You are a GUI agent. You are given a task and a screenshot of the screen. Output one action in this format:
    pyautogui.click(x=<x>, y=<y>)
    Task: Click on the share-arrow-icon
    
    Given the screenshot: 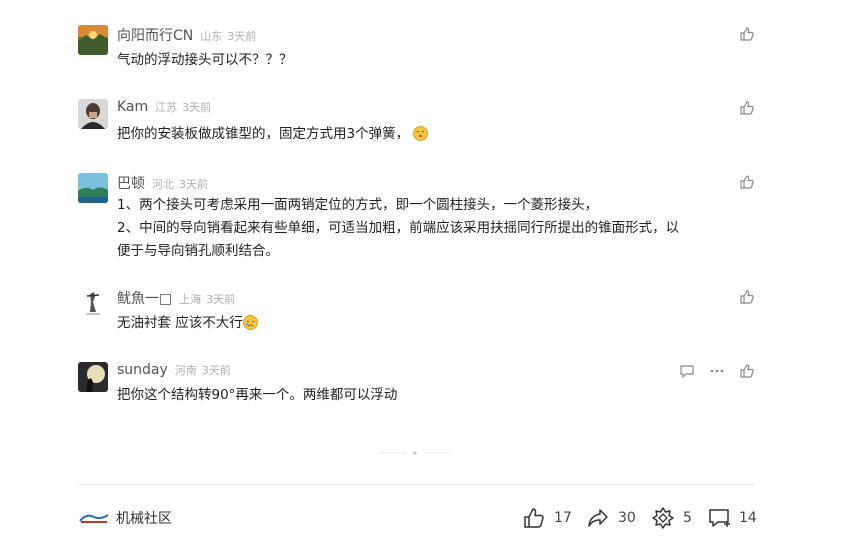 What is the action you would take?
    pyautogui.click(x=598, y=518)
    